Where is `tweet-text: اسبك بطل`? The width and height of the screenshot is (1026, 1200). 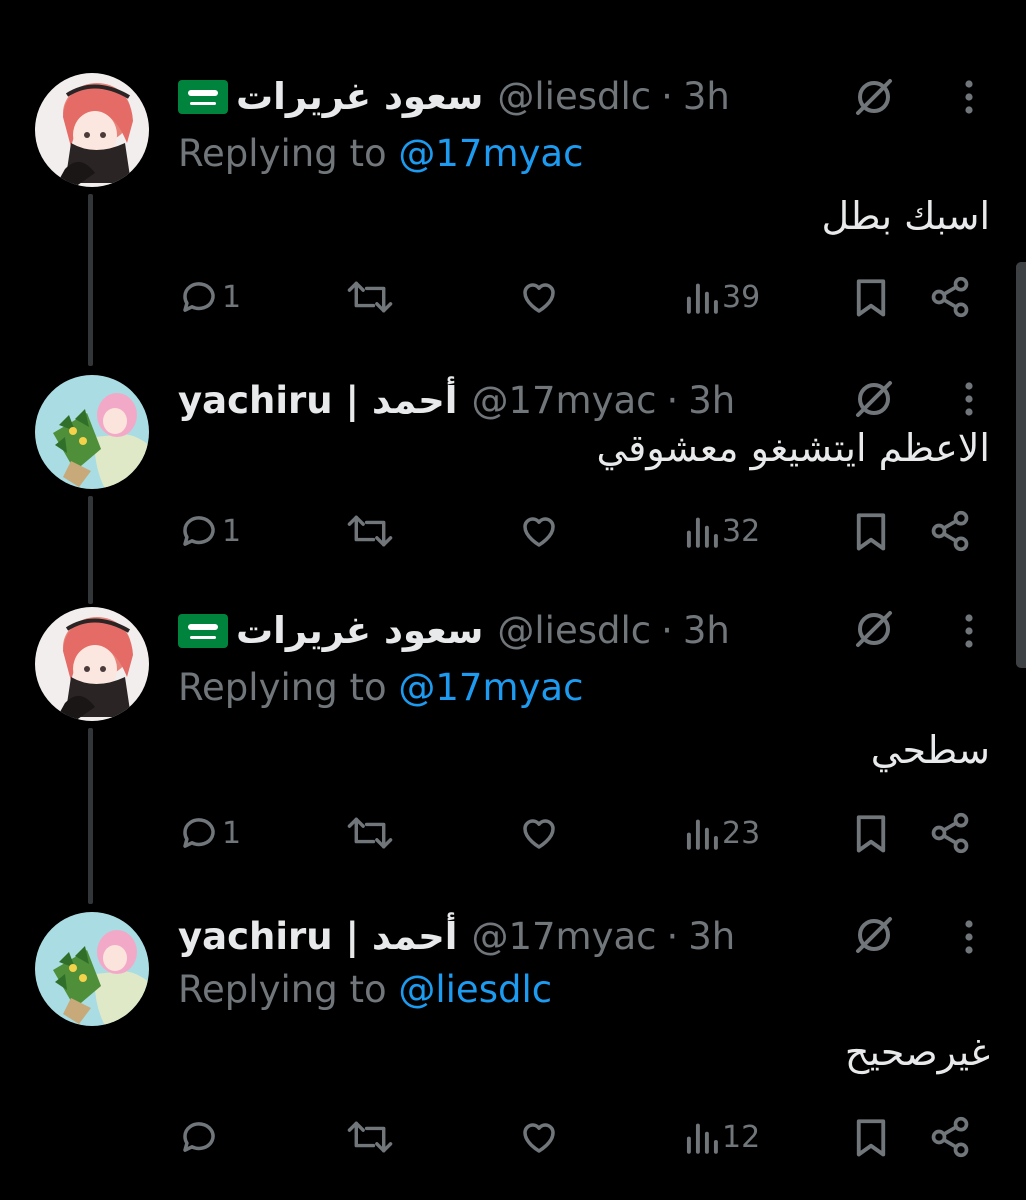
tweet-text: اسبك بطل is located at coordinates (906, 216).